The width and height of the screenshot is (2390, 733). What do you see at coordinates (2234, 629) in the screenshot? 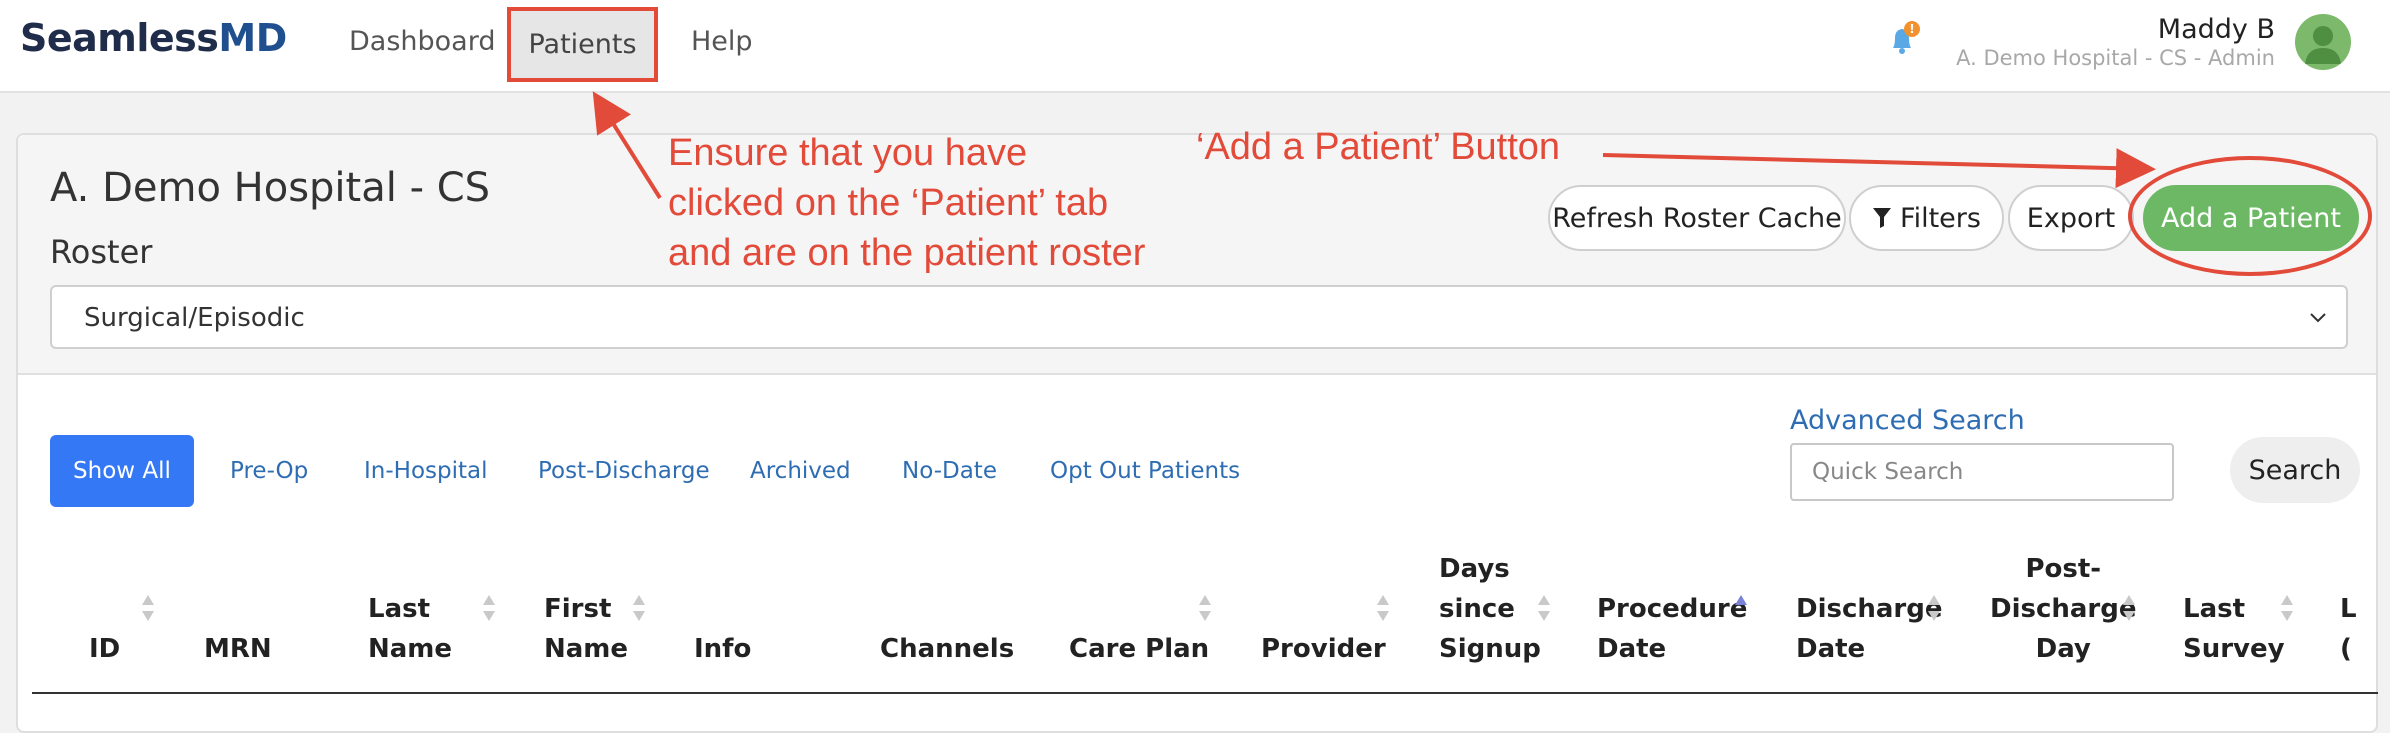
I see `column-header-last-survey: Last Survey` at bounding box center [2234, 629].